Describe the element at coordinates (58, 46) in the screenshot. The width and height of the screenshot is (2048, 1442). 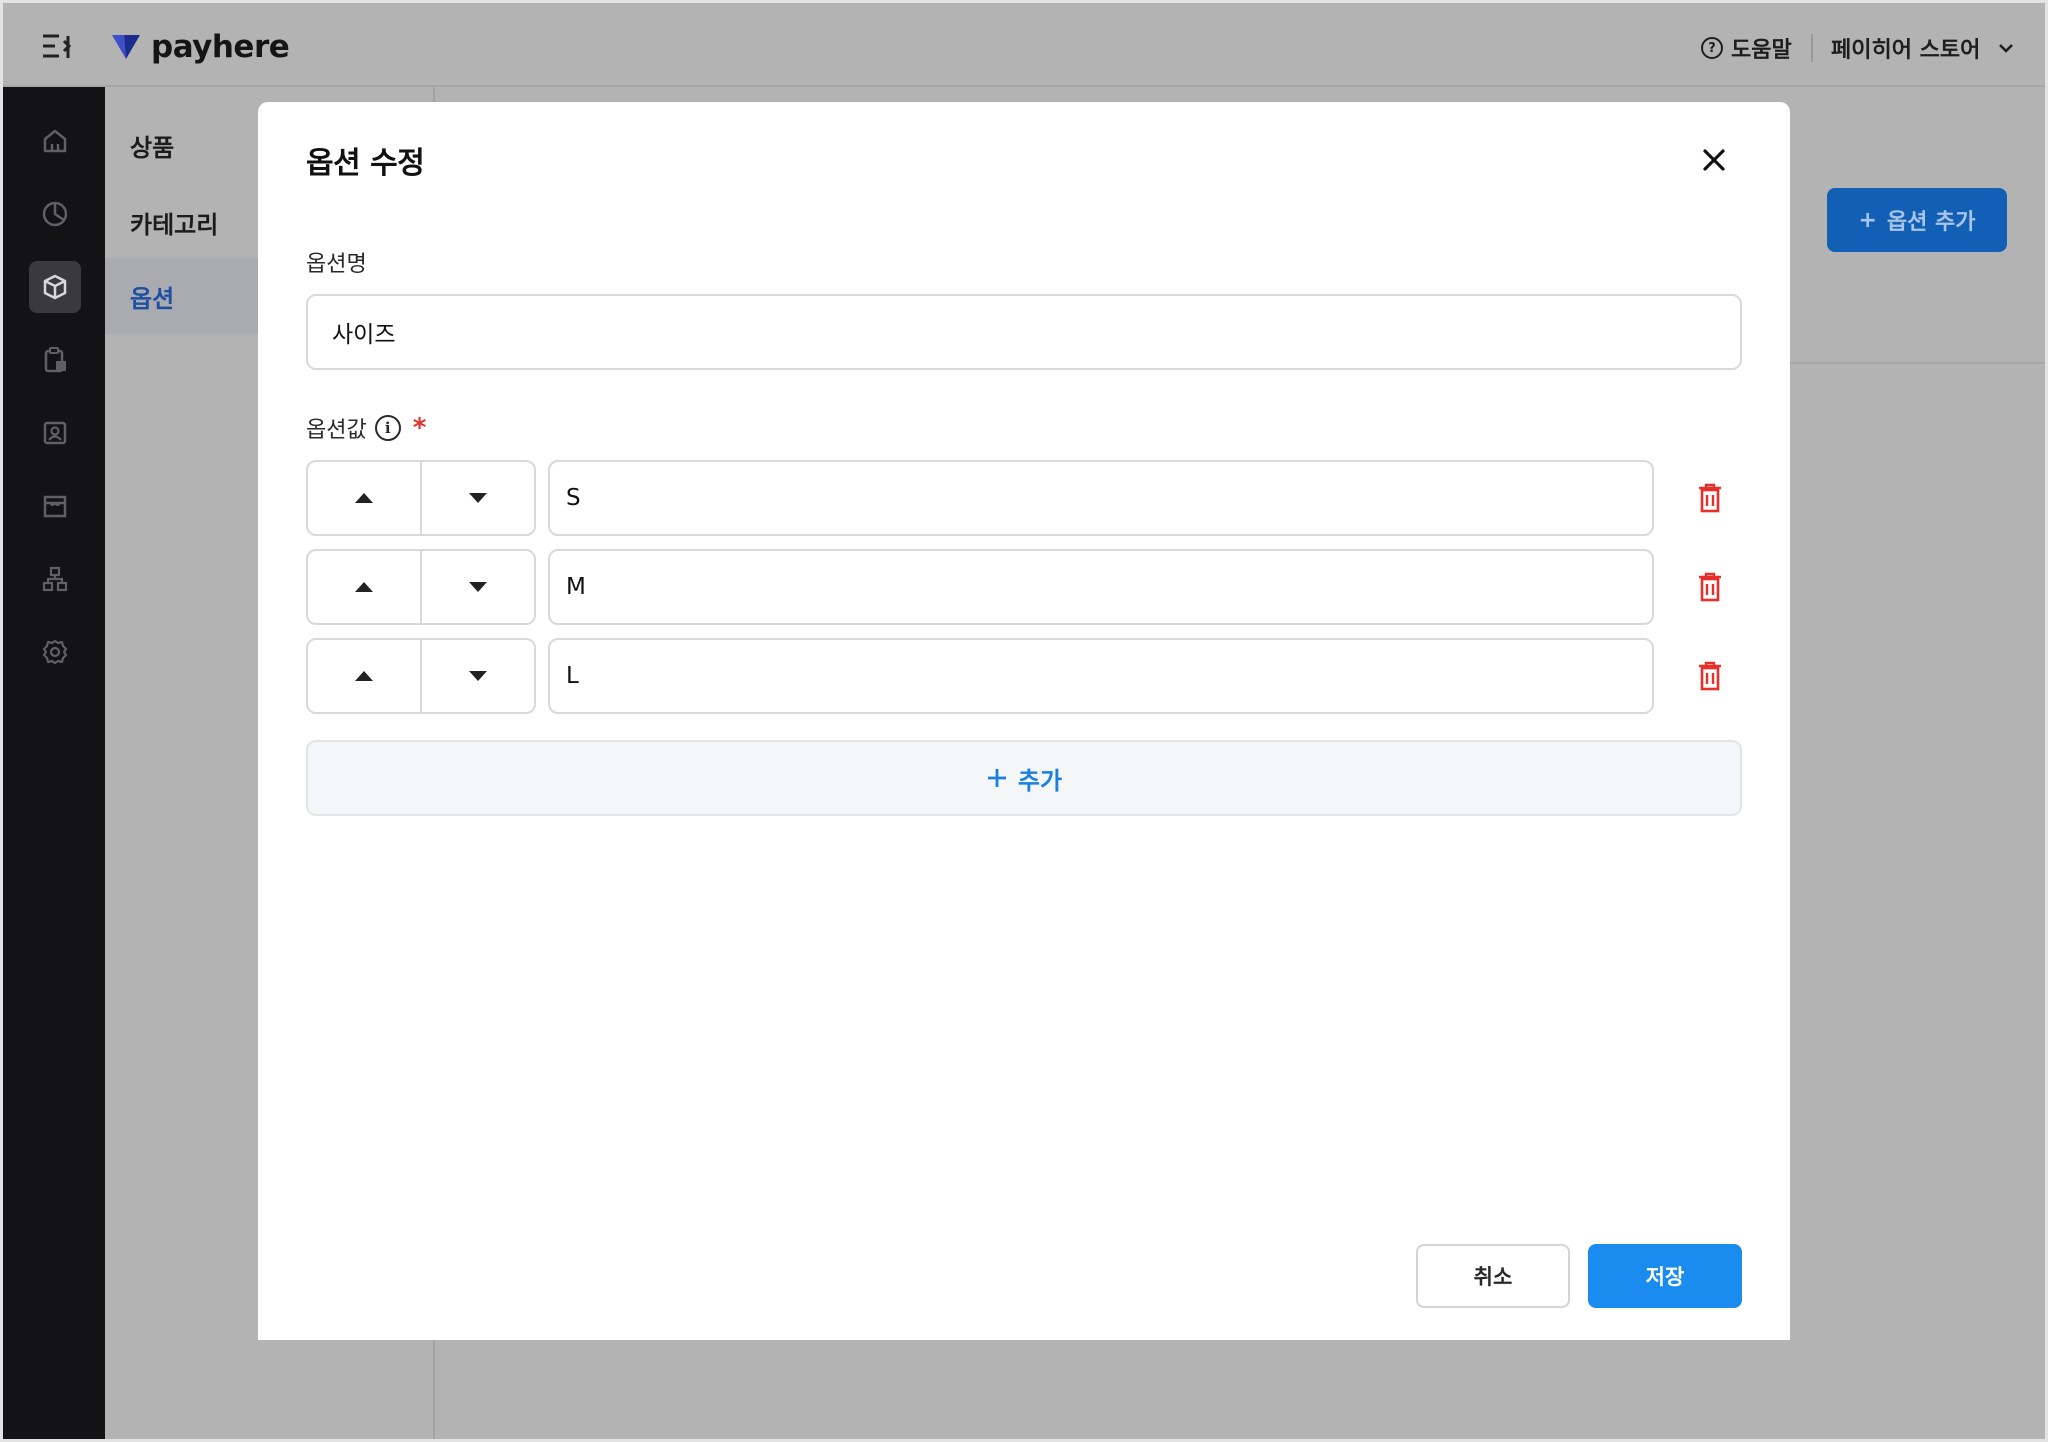
I see `menu-toggle-icon` at that location.